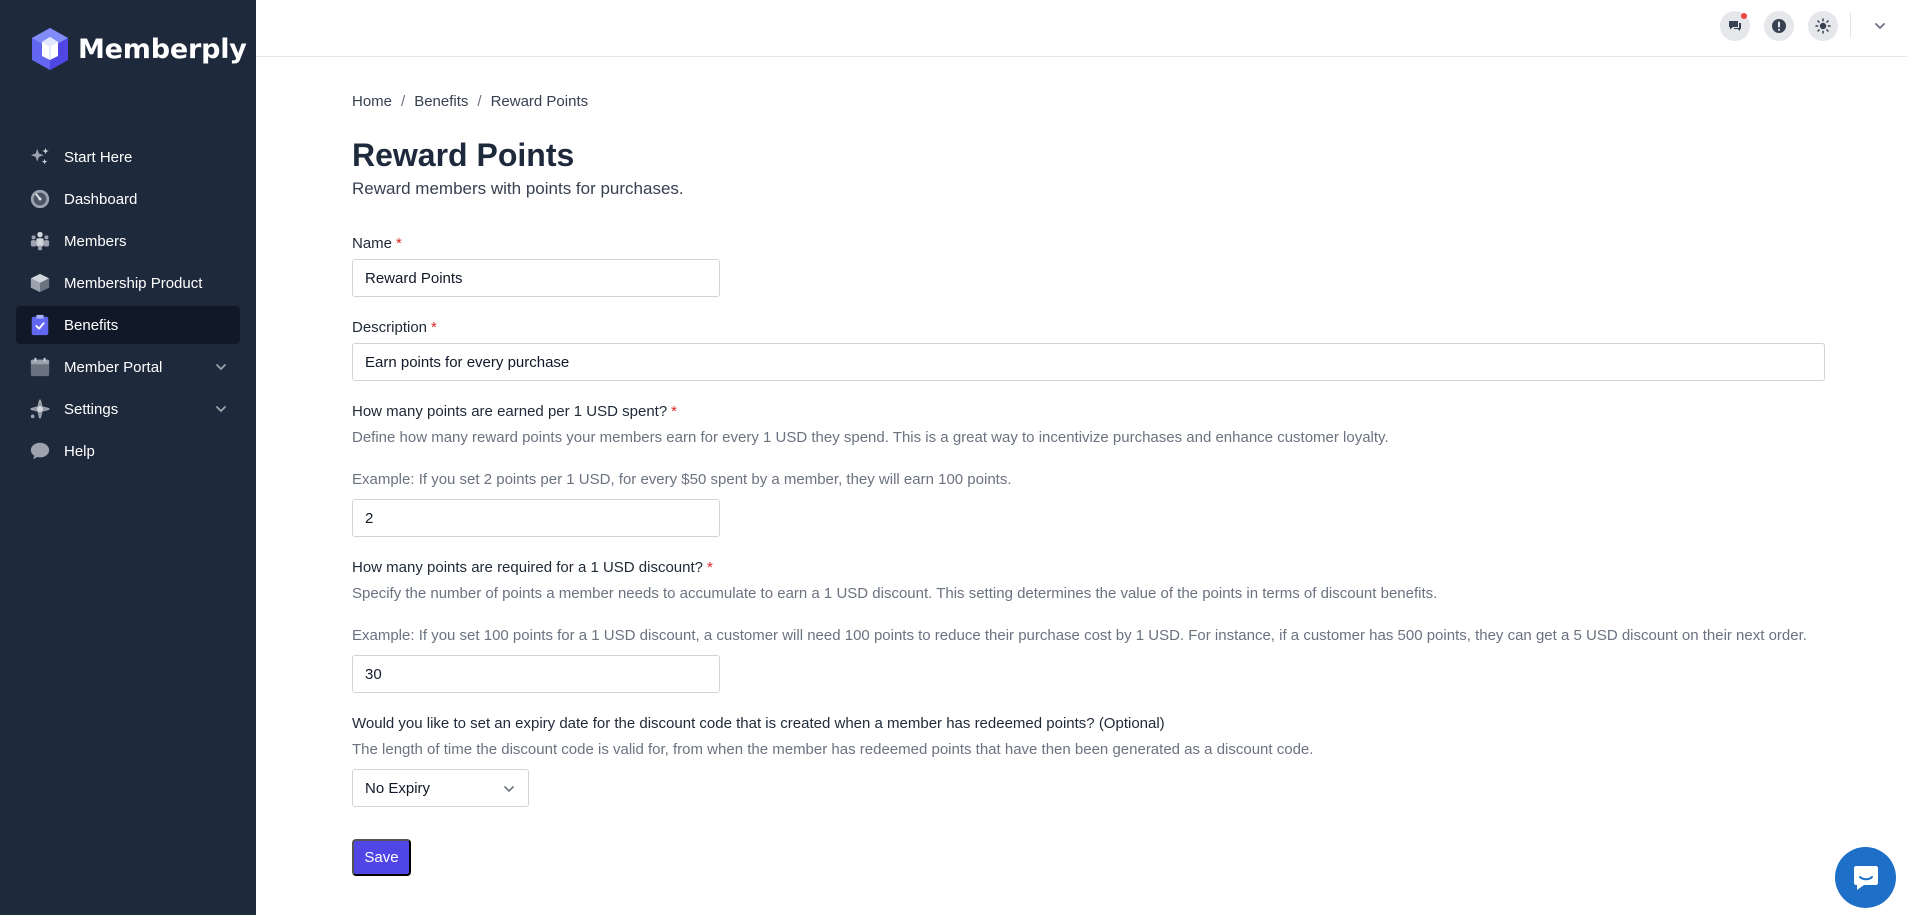  What do you see at coordinates (1850, 25) in the screenshot?
I see `topbar-divider` at bounding box center [1850, 25].